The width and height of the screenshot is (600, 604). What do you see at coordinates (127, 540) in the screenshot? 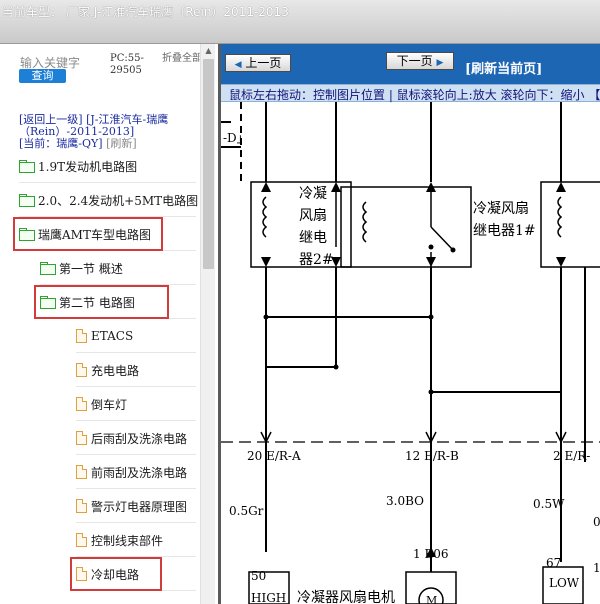
I see `tree-item-label: 控制线束部件` at bounding box center [127, 540].